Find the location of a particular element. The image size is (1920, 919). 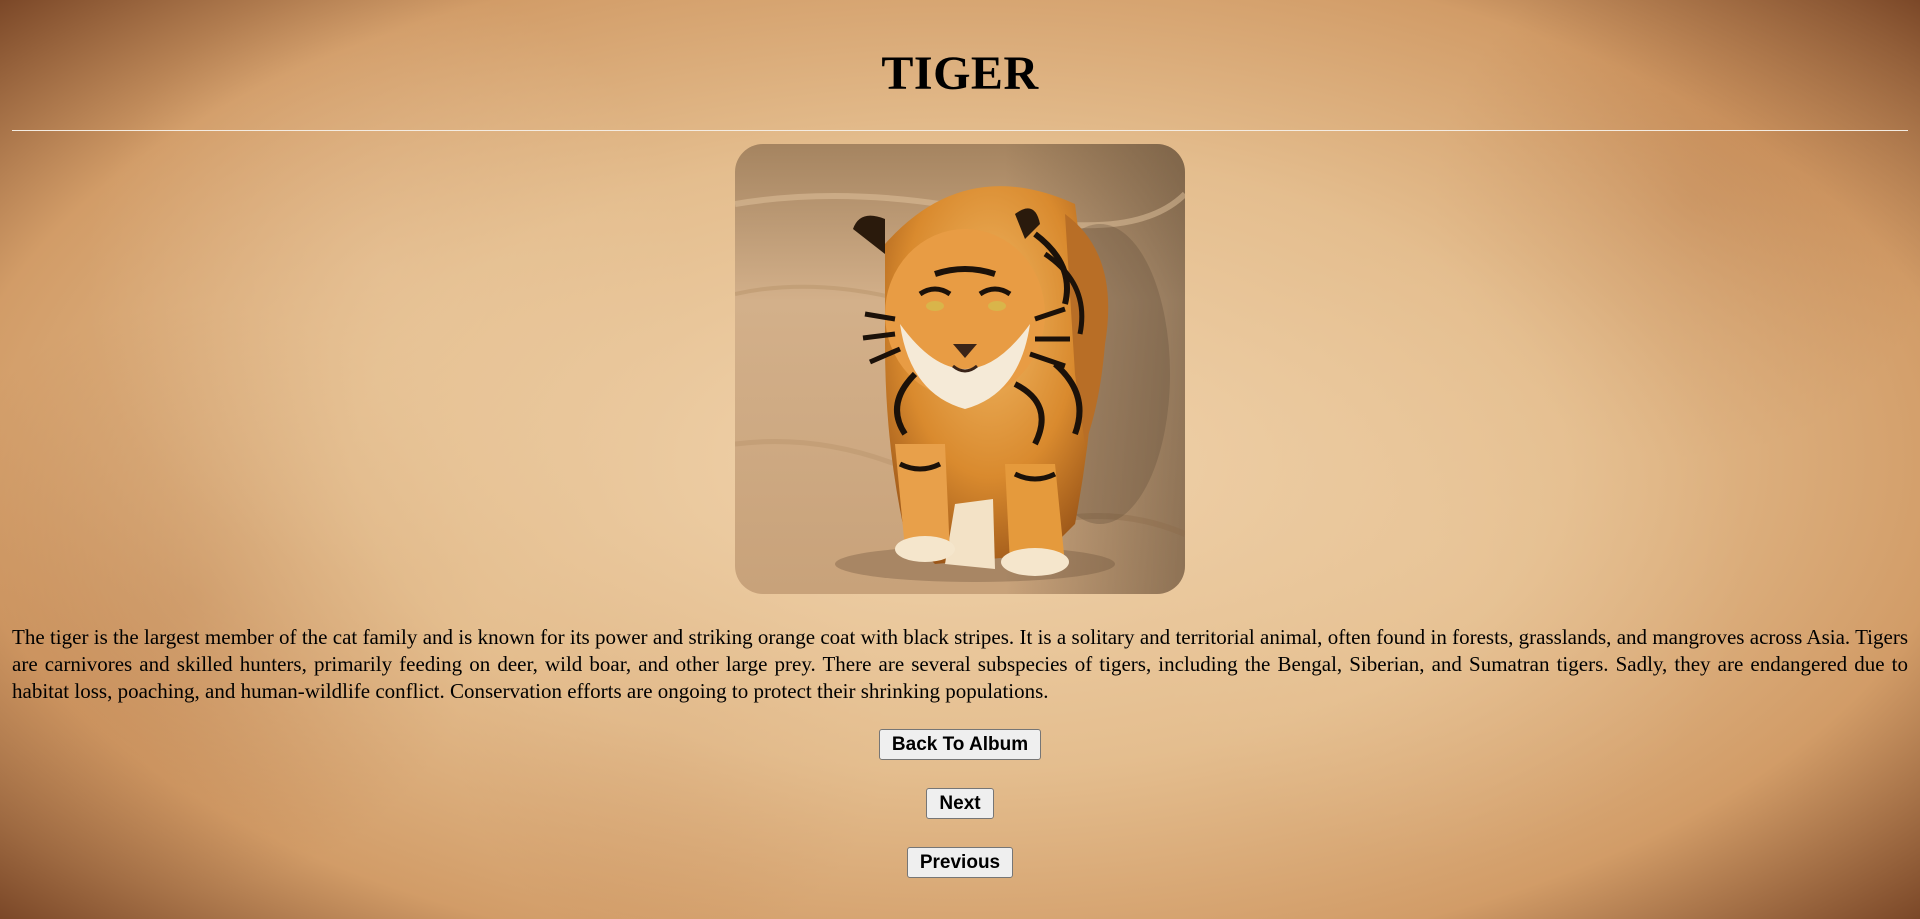

previous-button: Previous is located at coordinates (960, 862).